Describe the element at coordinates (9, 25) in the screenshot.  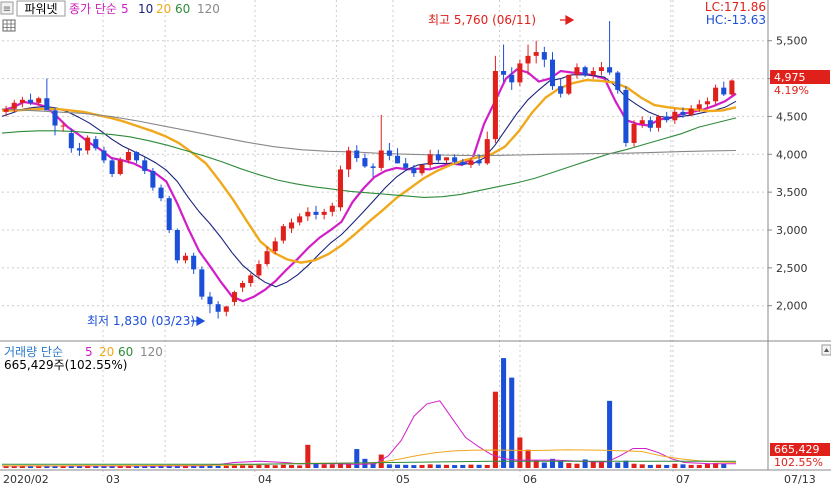
I see `grid-toggle-icon` at that location.